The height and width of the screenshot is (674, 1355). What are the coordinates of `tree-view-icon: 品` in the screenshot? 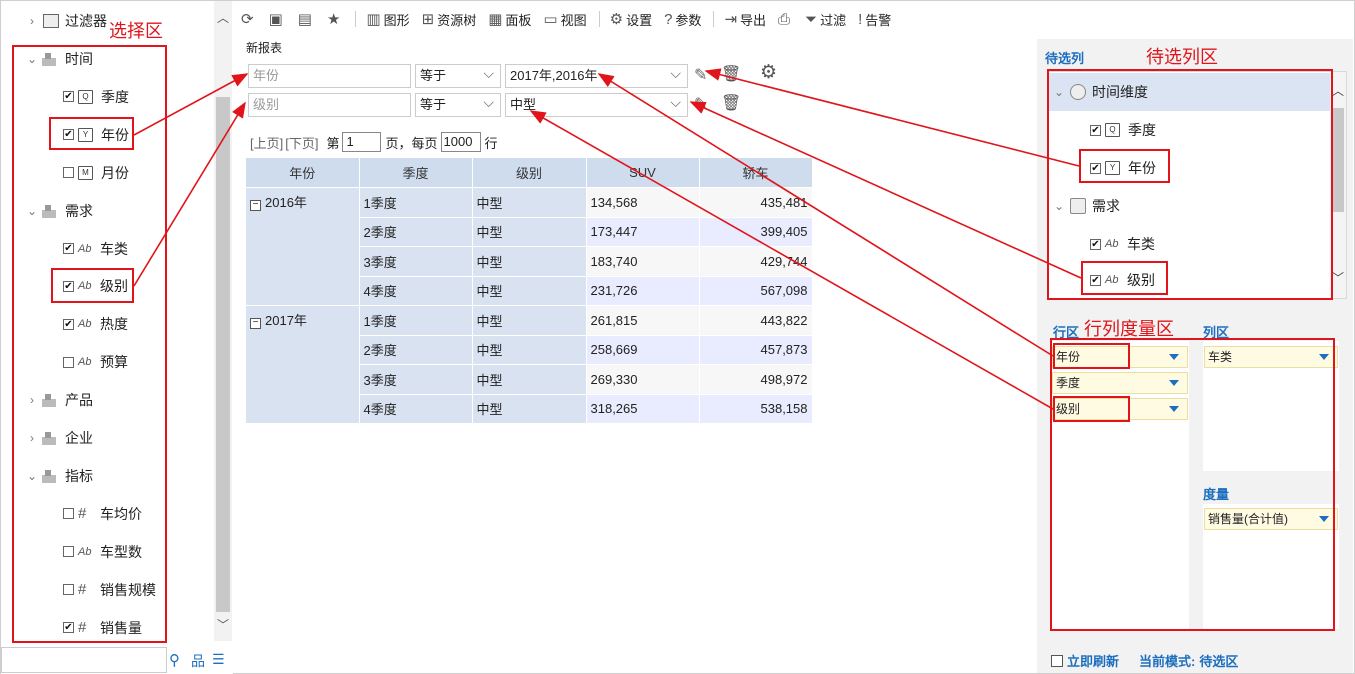 It's located at (198, 661).